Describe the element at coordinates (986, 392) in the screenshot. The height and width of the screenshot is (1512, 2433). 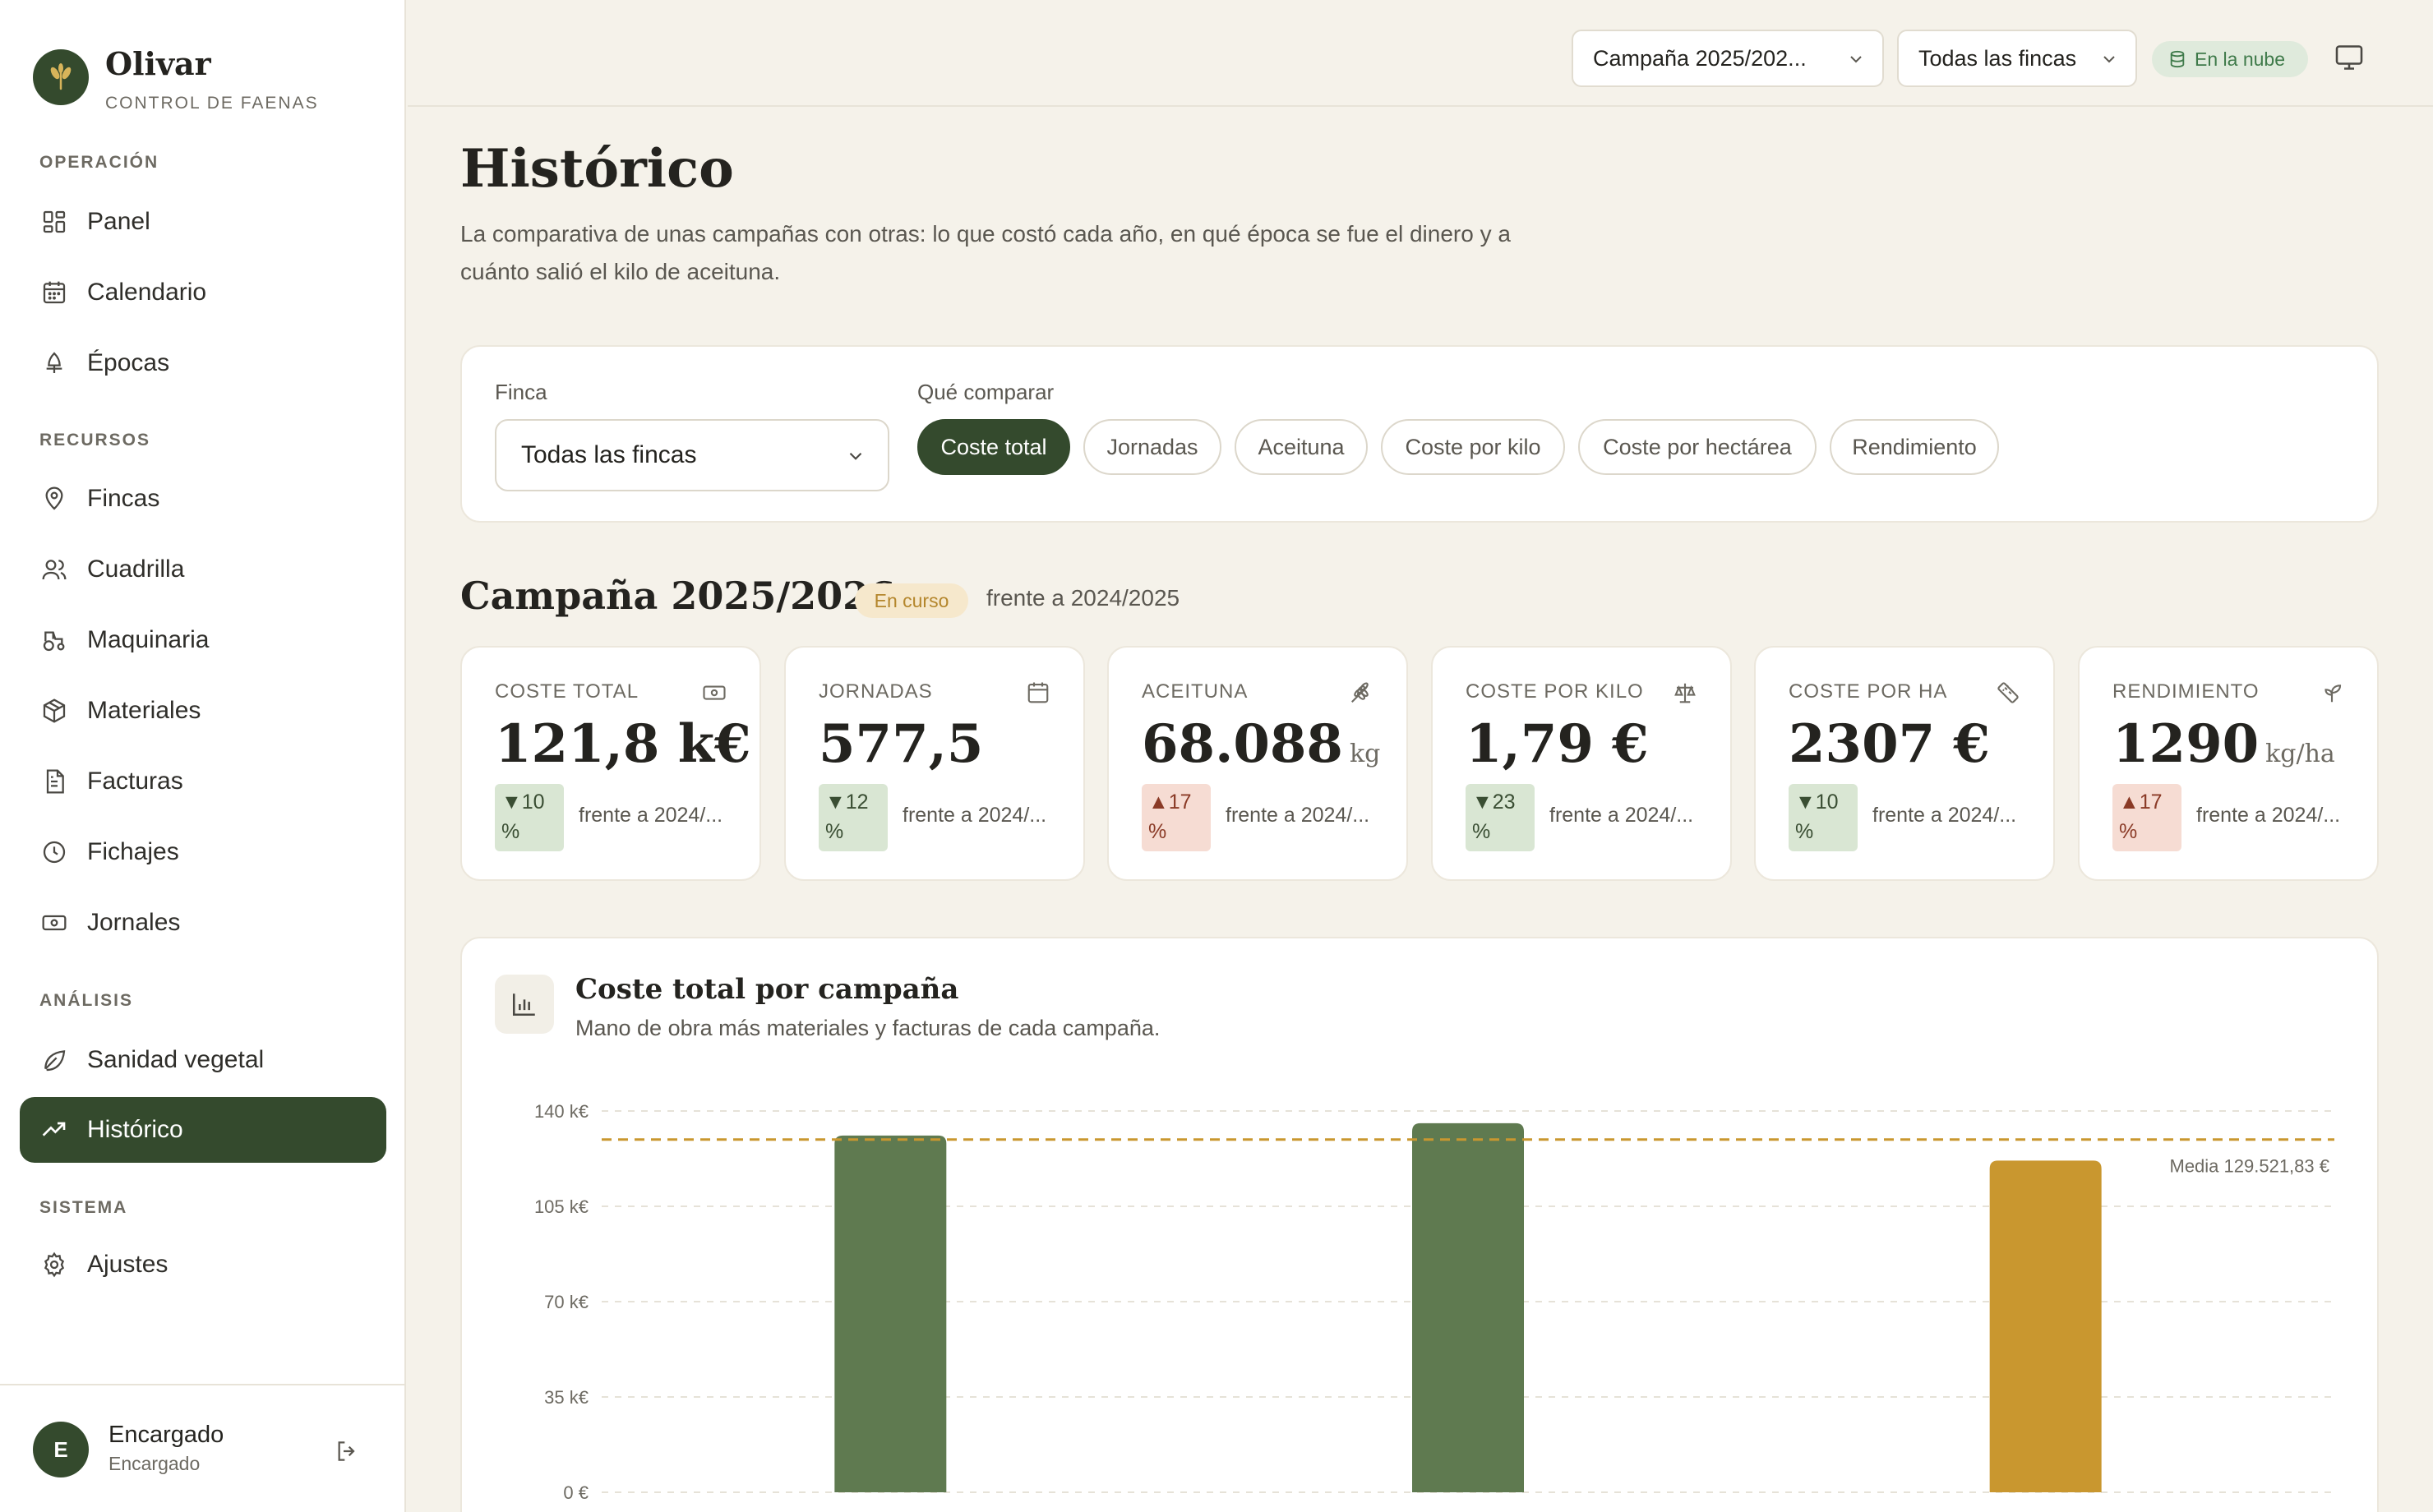
I see `compare-label: Qué comparar` at that location.